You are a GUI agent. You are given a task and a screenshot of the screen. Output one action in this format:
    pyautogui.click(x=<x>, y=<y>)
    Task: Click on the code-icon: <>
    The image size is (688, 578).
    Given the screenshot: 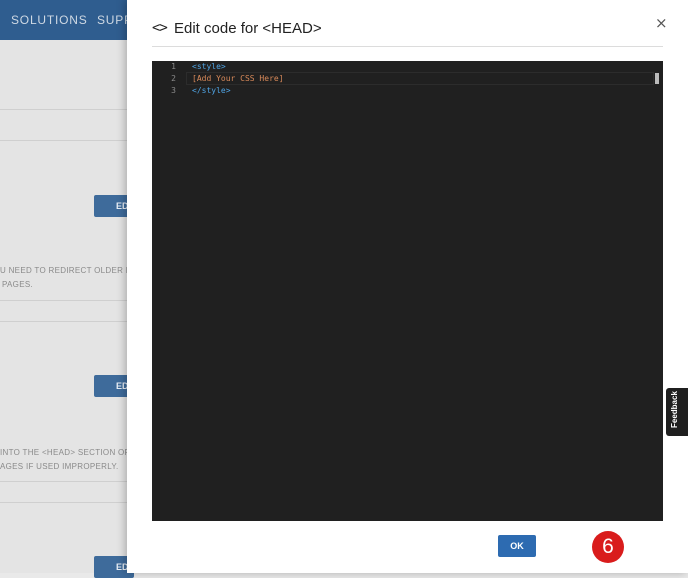 What is the action you would take?
    pyautogui.click(x=160, y=28)
    